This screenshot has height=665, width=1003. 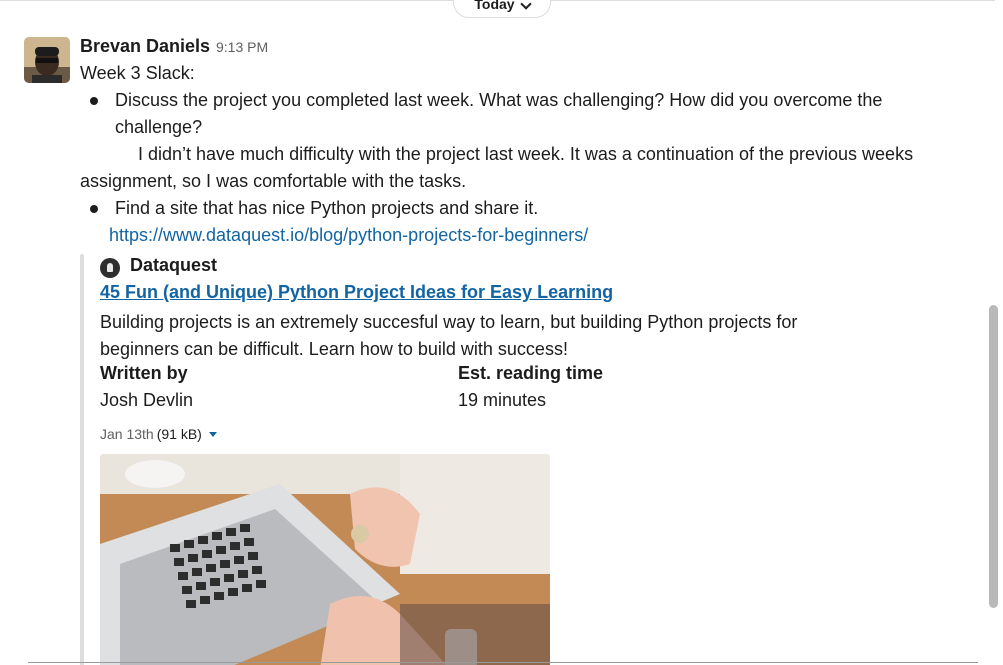 What do you see at coordinates (325, 559) in the screenshot?
I see `link-preview-image` at bounding box center [325, 559].